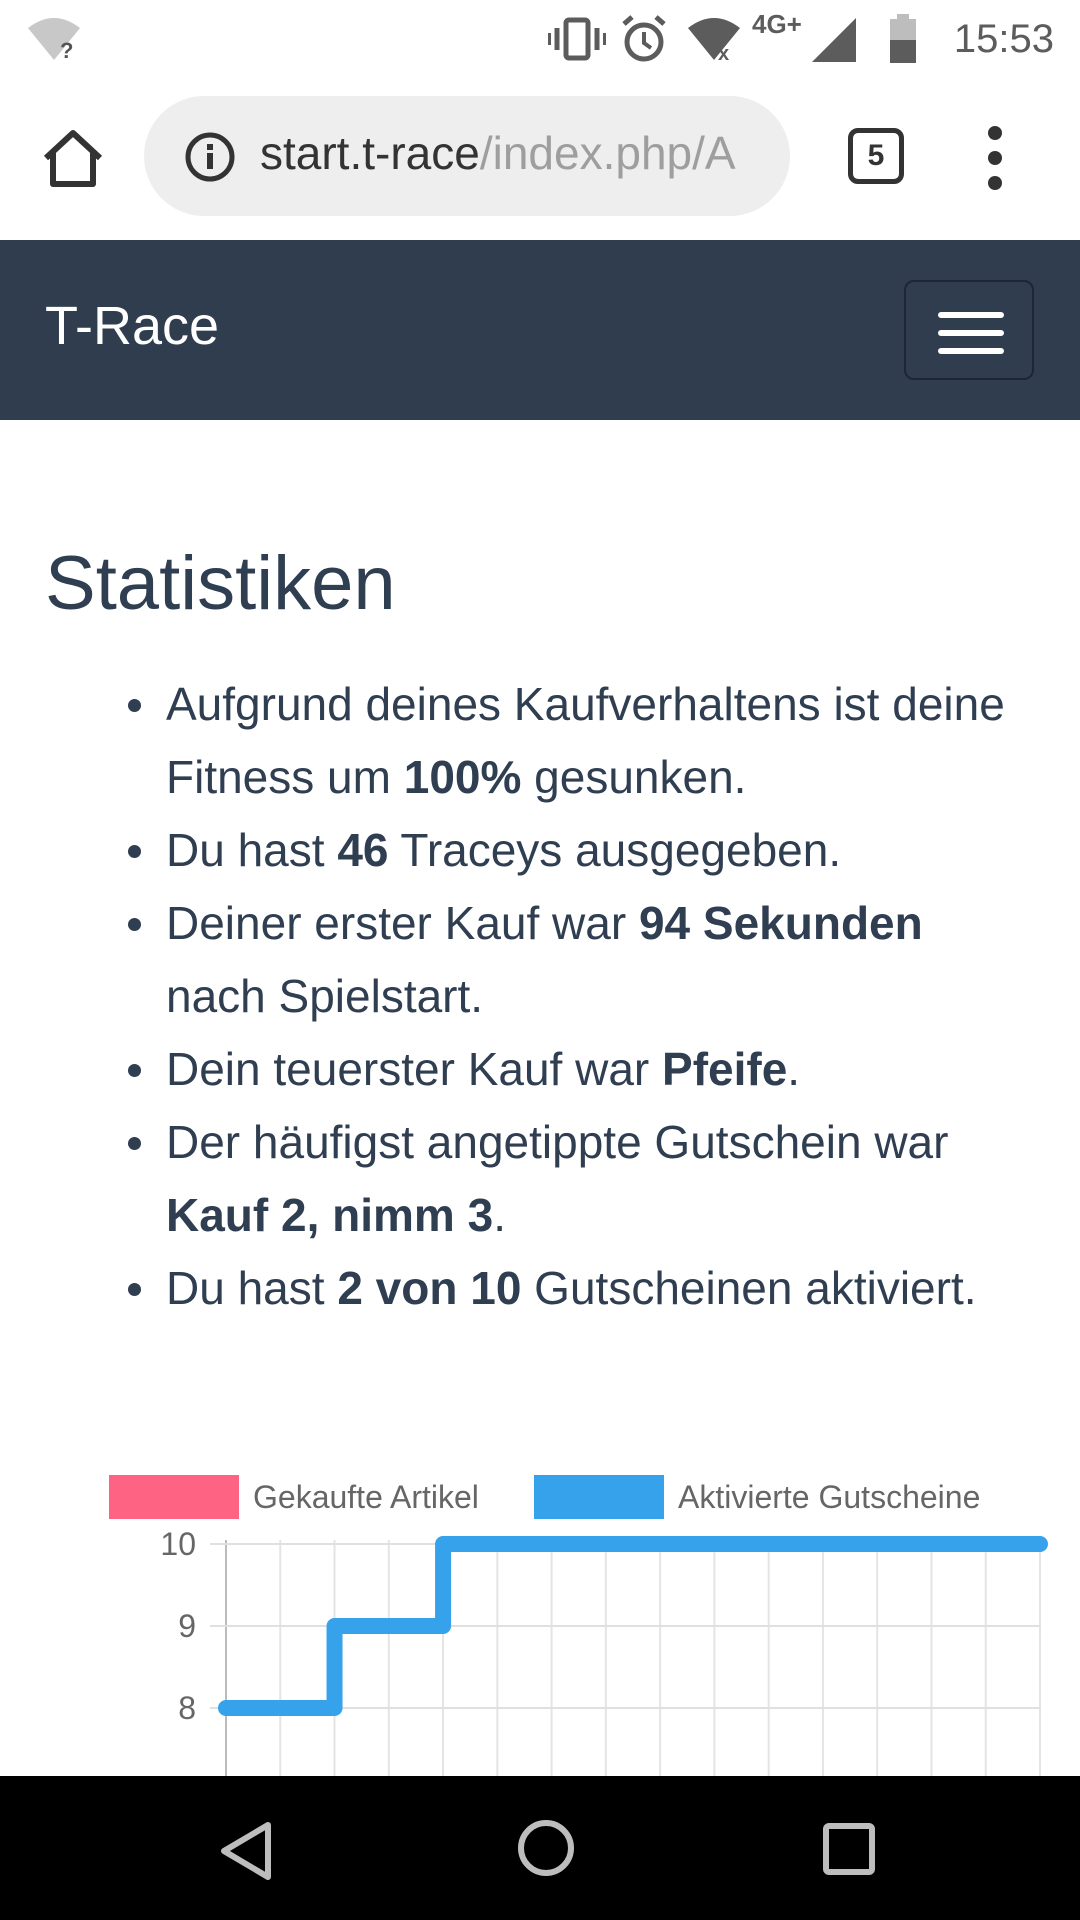 This screenshot has width=1080, height=1920. I want to click on y-tick-label: 10, so click(178, 1544).